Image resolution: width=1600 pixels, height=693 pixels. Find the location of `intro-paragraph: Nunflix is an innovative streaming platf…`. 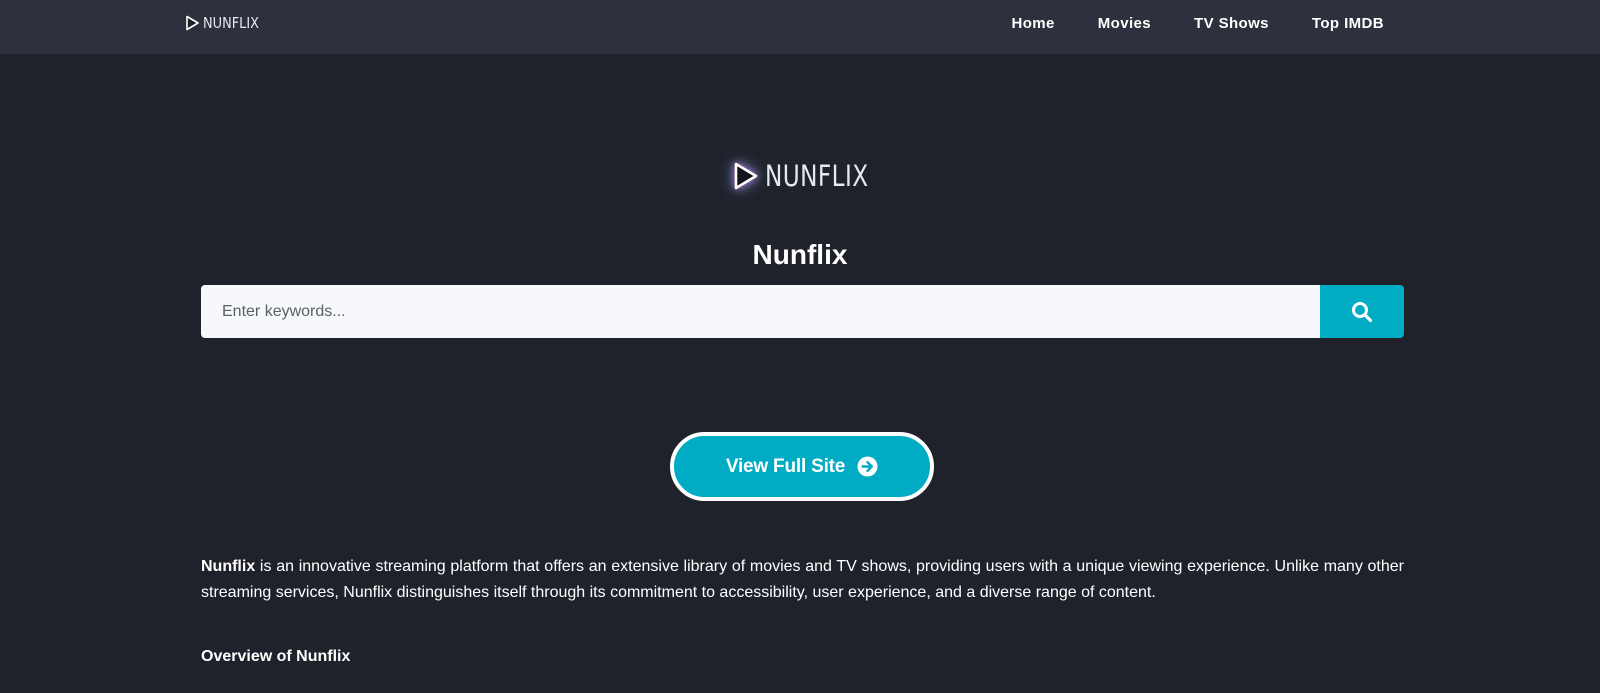

intro-paragraph: Nunflix is an innovative streaming platf… is located at coordinates (802, 580).